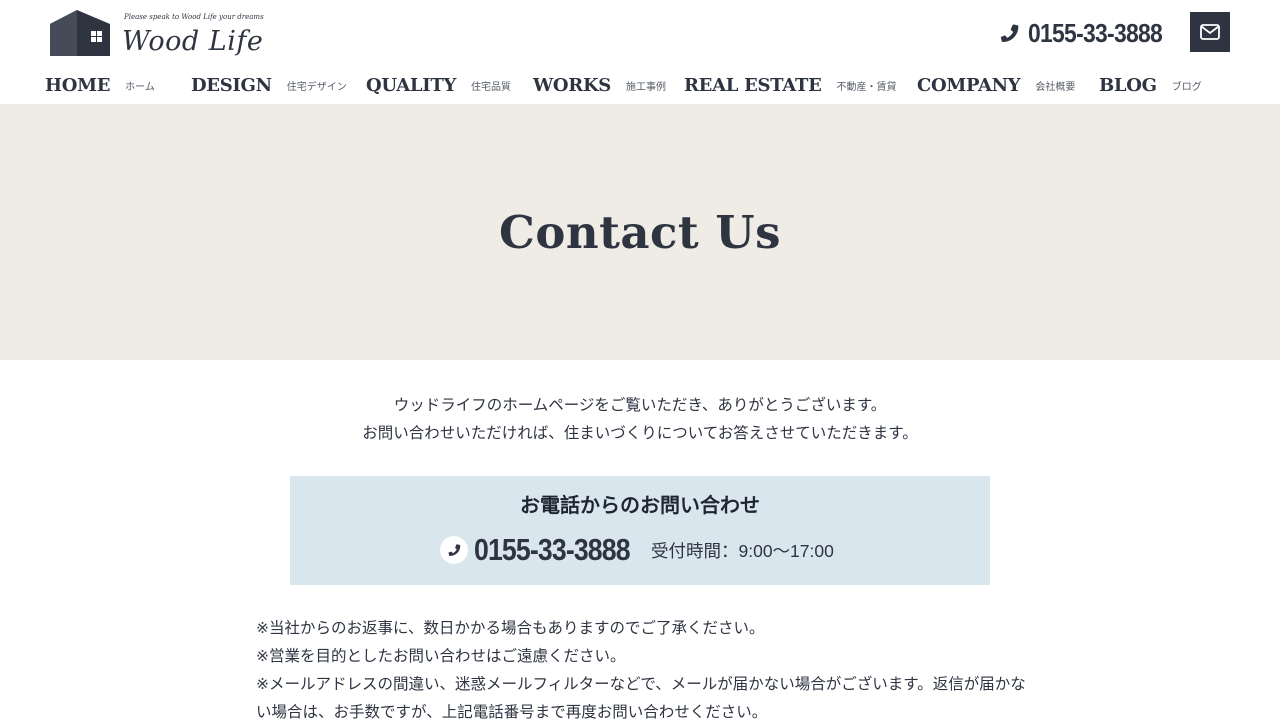  I want to click on nav-item-design: DESIGN 住宅デザイン, so click(269, 85).